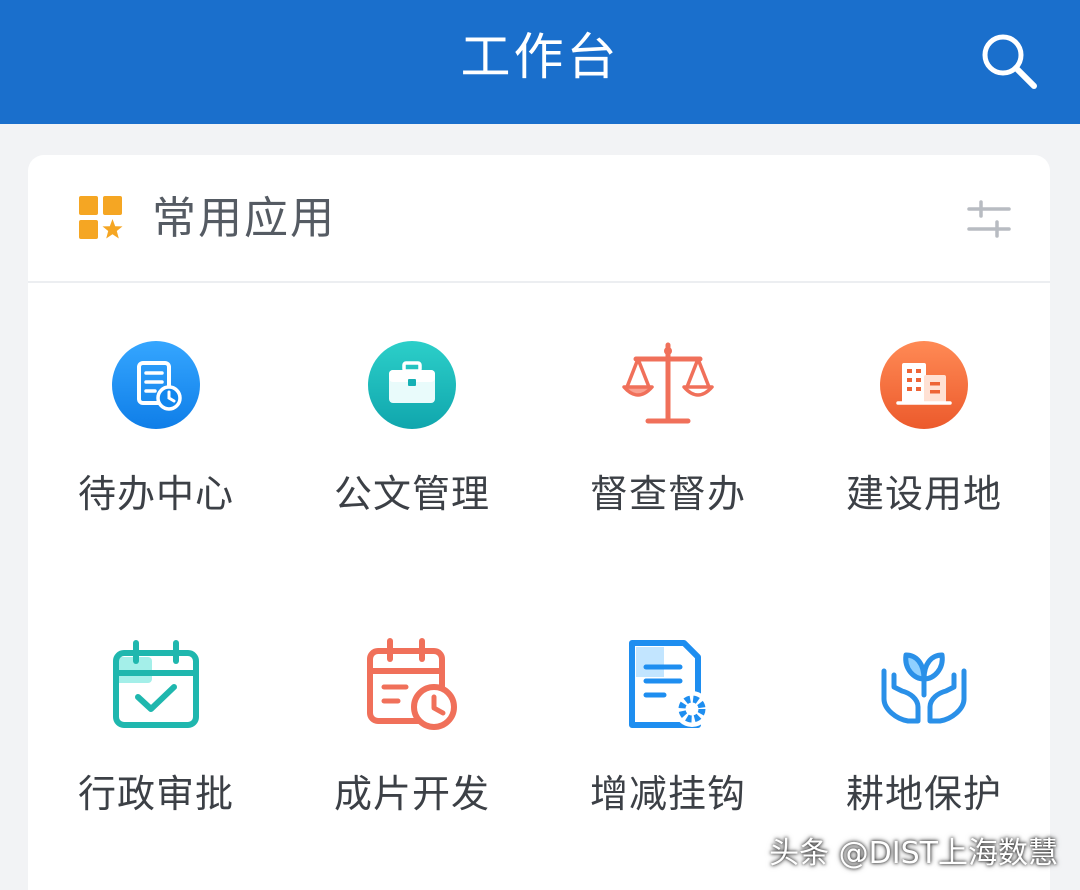 The image size is (1080, 890). What do you see at coordinates (923, 794) in the screenshot?
I see `app-label: 耕地保护` at bounding box center [923, 794].